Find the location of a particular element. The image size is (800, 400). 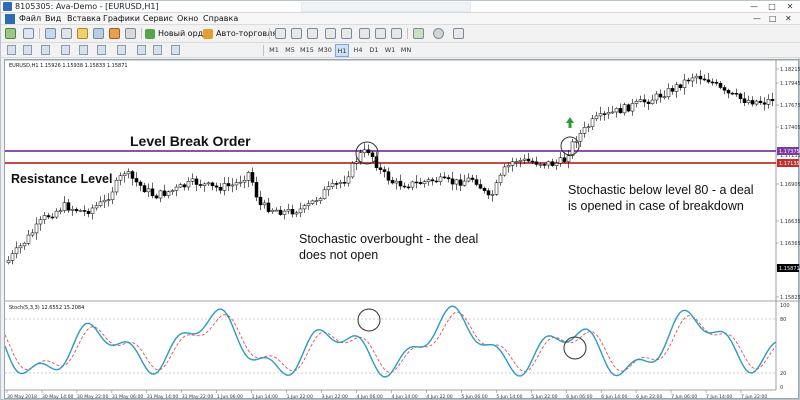

time-tick-label: 30 May 2018 is located at coordinates (22, 397).